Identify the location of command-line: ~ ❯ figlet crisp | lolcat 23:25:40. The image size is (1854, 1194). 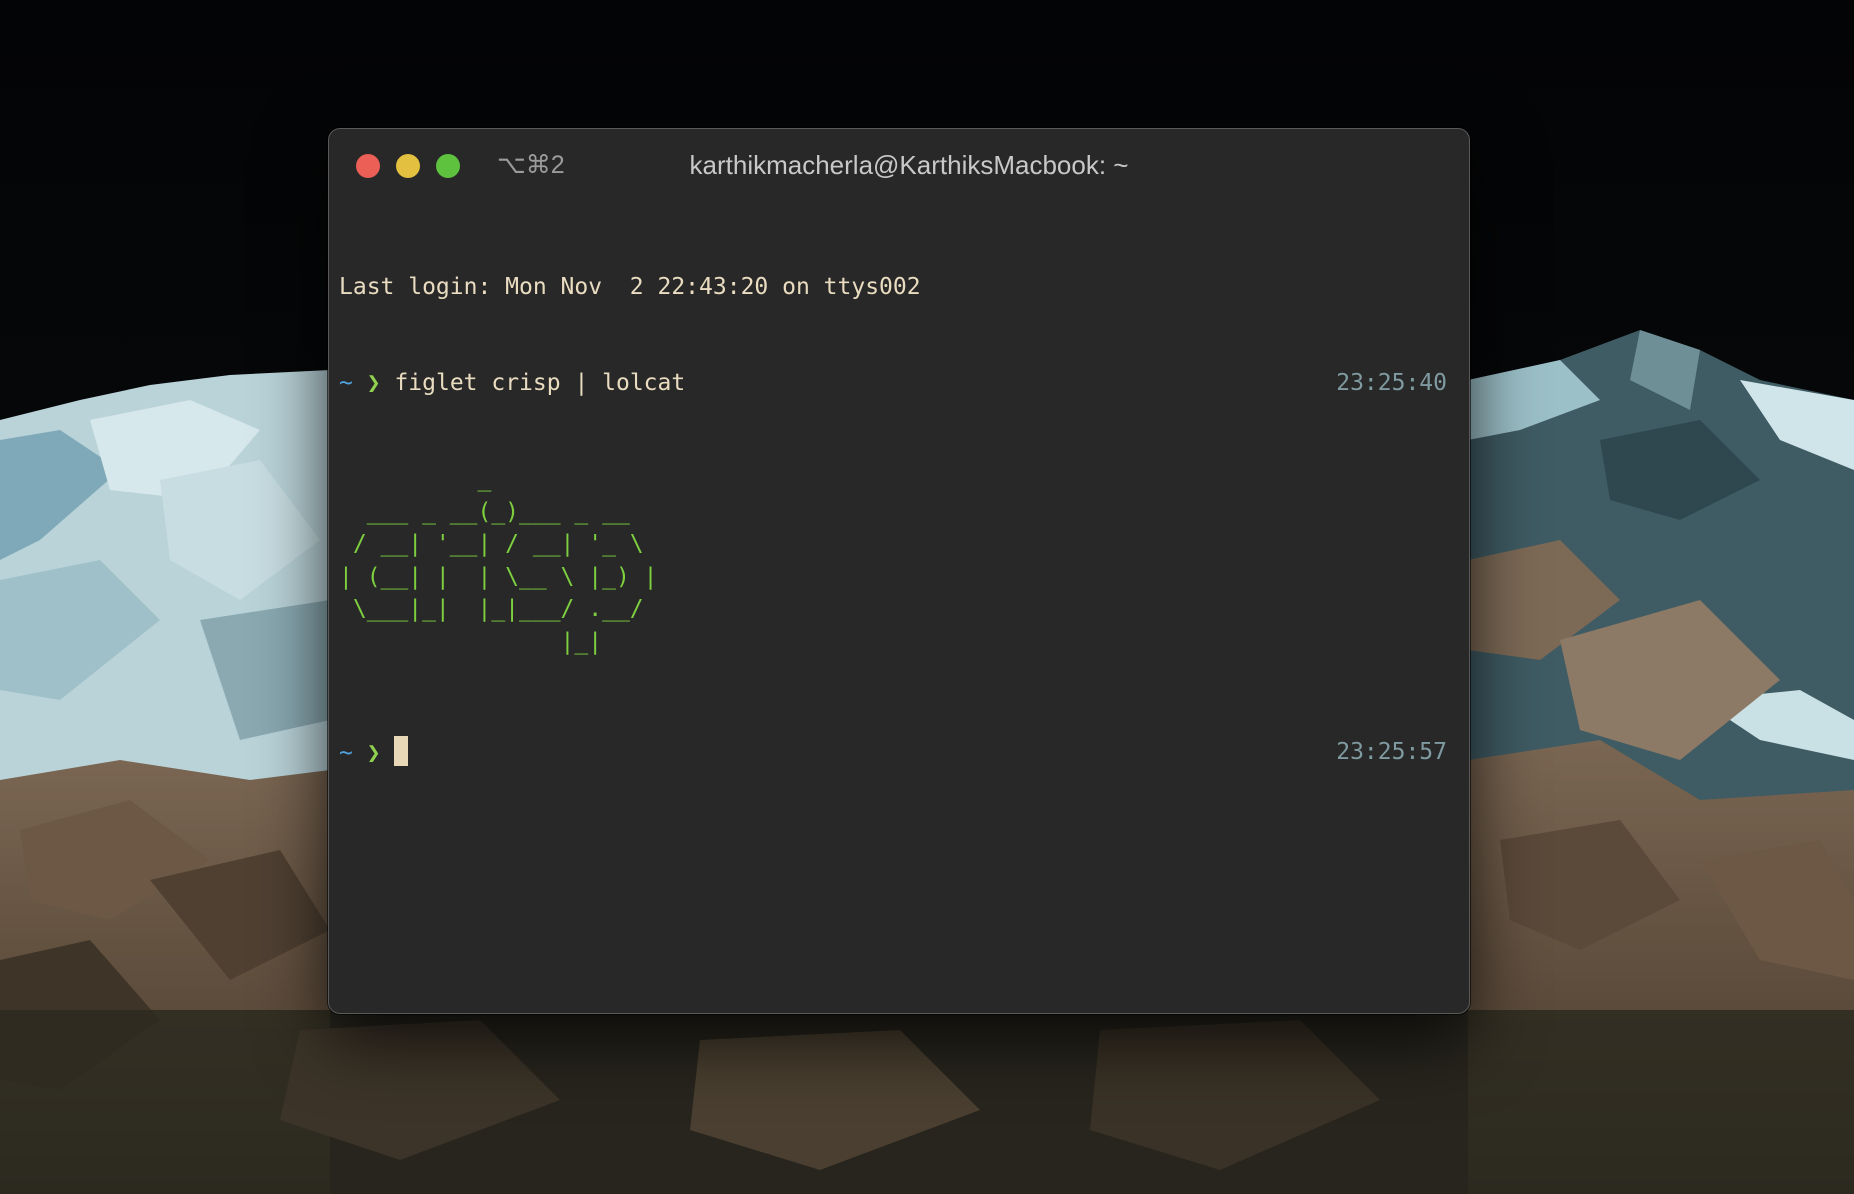
(893, 383).